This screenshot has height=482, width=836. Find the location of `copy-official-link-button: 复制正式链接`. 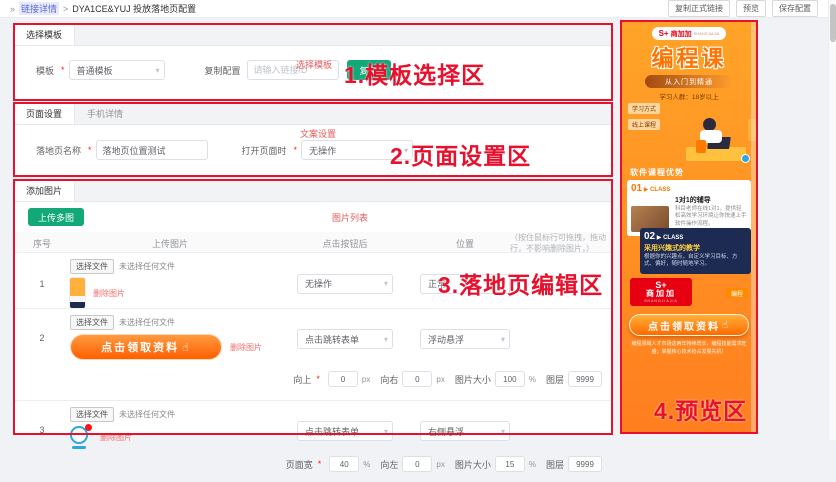

copy-official-link-button: 复制正式链接 is located at coordinates (699, 8).